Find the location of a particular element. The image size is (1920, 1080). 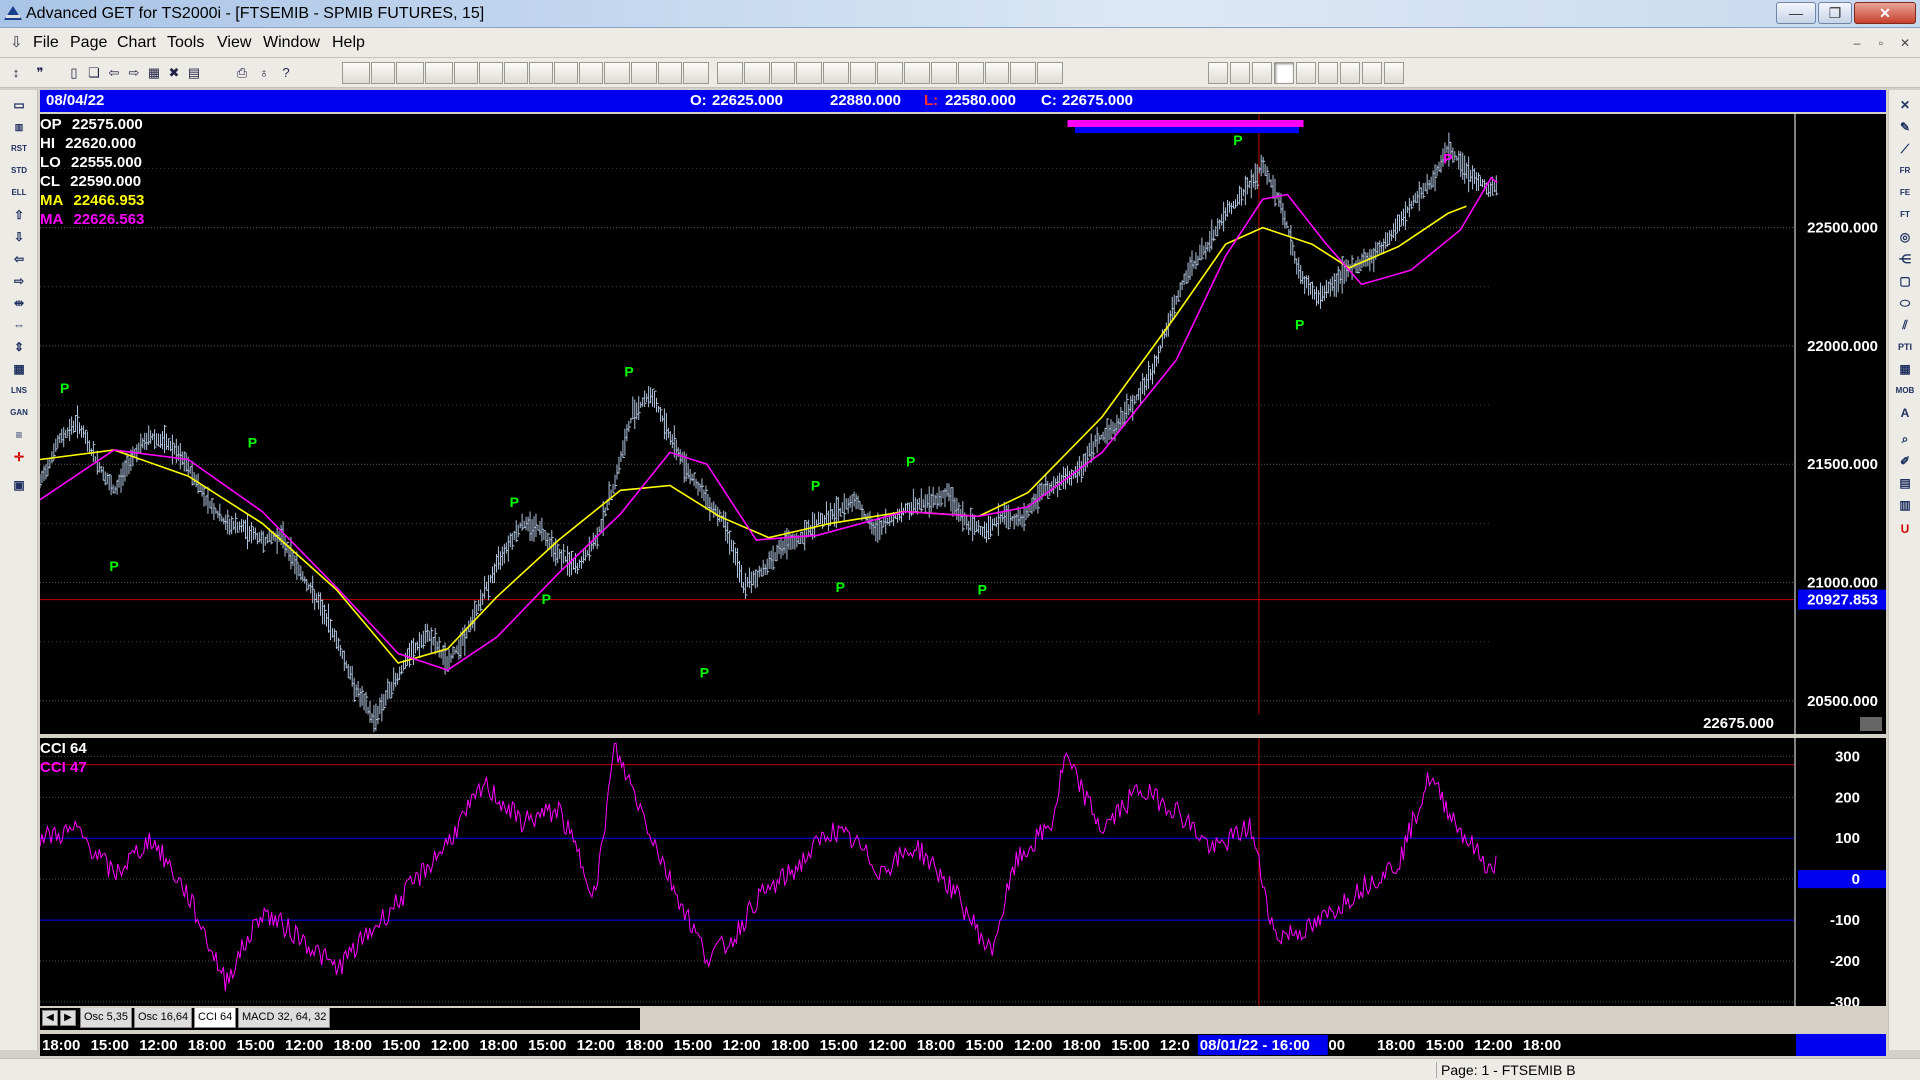

fib-icon: ≡ is located at coordinates (19, 435).